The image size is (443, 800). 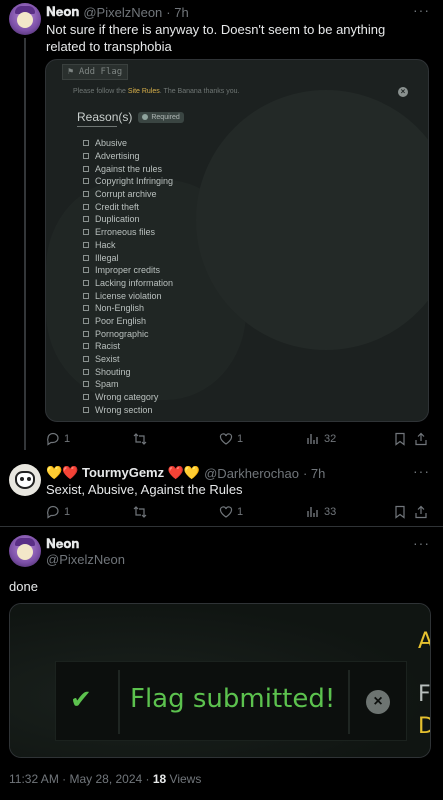 I want to click on reason-option: Lacking information, so click(x=128, y=283).